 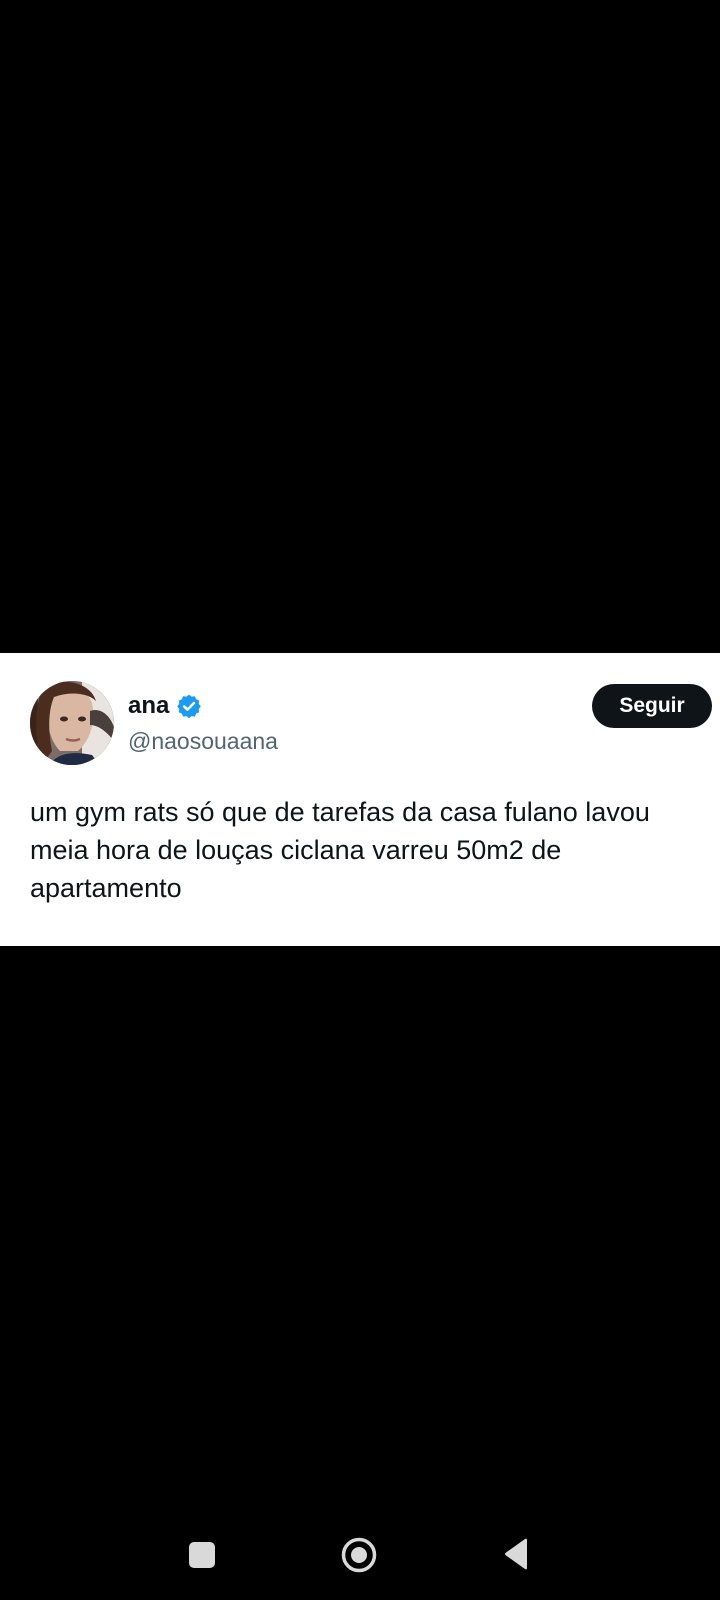 What do you see at coordinates (203, 741) in the screenshot?
I see `user-handle: @naosouaana` at bounding box center [203, 741].